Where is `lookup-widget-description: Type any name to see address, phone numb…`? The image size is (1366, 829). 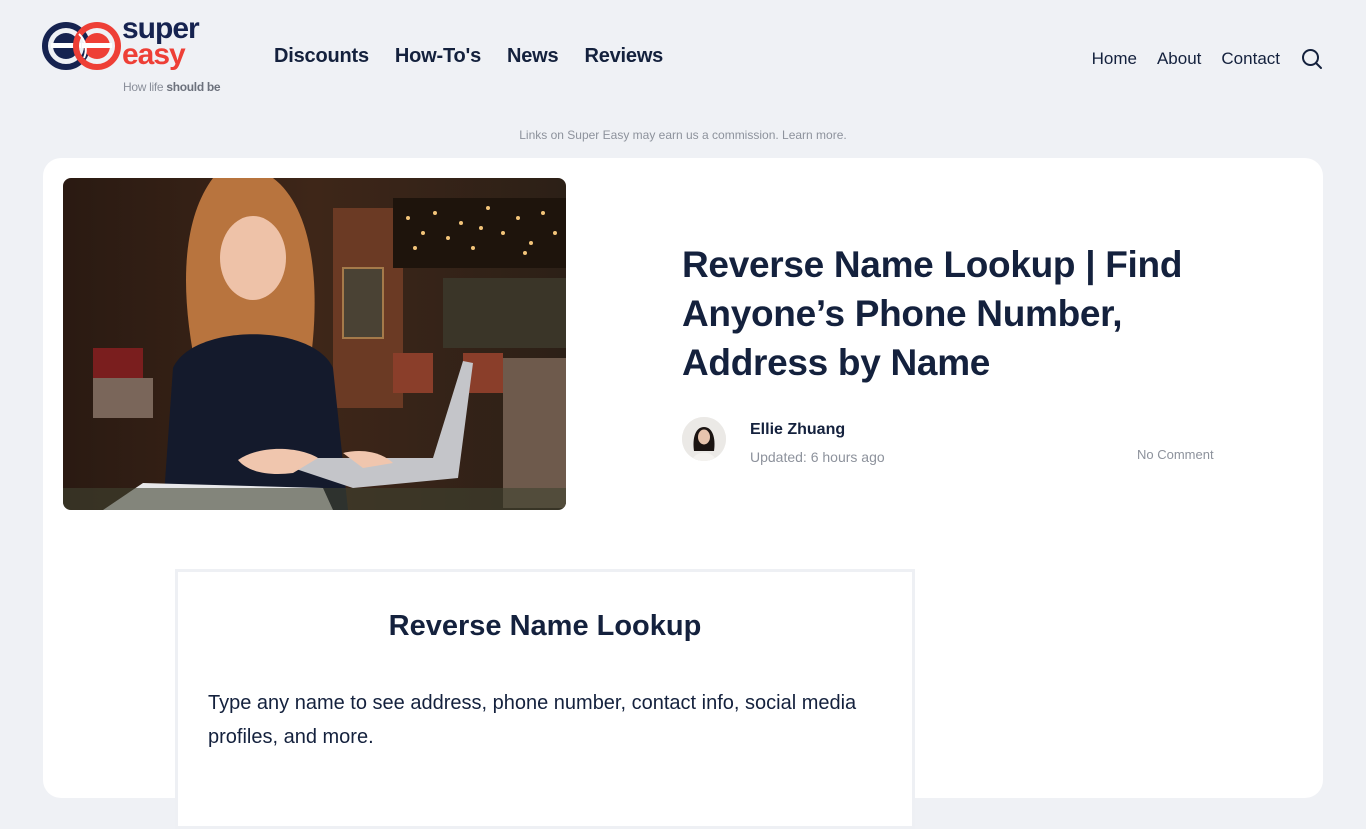 lookup-widget-description: Type any name to see address, phone numb… is located at coordinates (532, 720).